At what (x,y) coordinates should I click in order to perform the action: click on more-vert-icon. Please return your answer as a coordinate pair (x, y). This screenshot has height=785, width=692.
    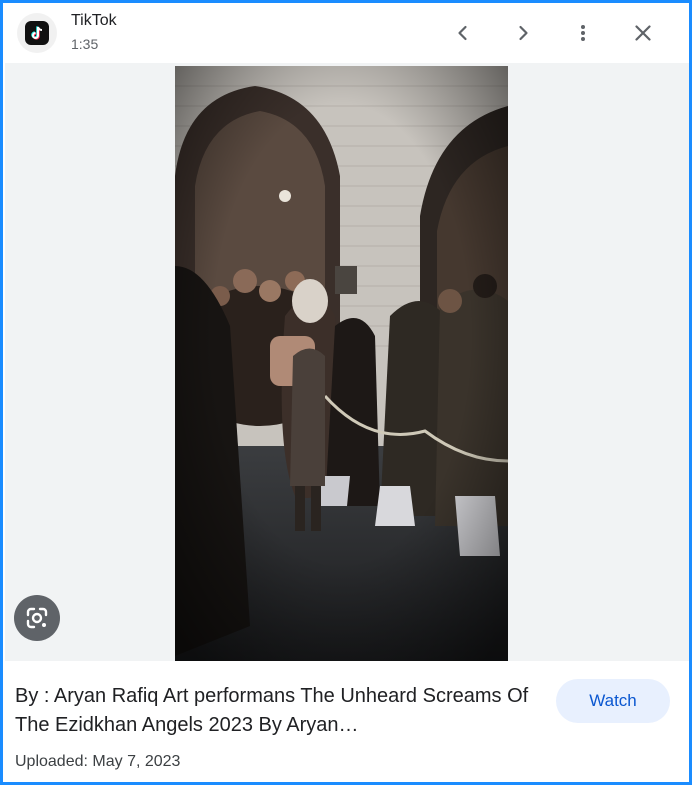
    Looking at the image, I should click on (583, 33).